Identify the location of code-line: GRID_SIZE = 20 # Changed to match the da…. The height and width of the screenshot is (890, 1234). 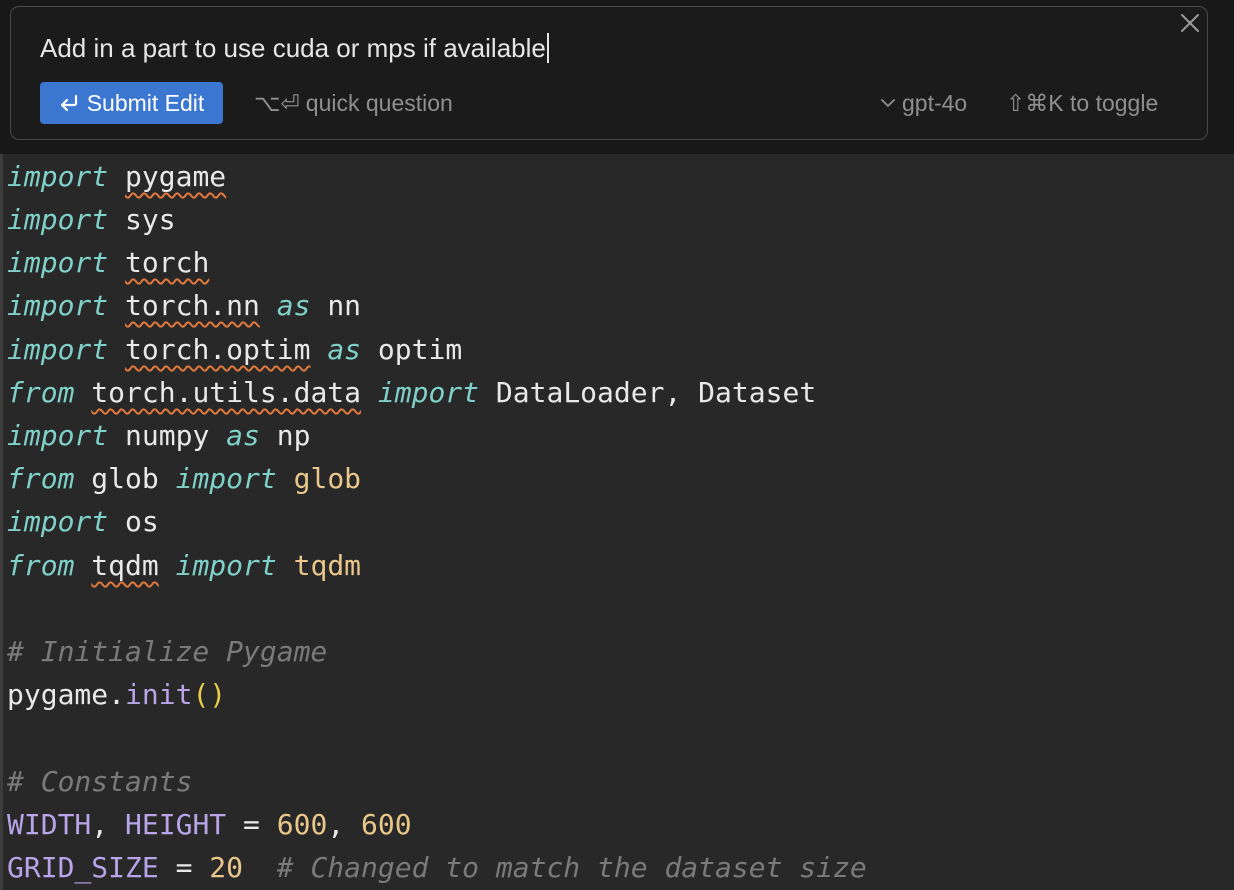
(437, 867).